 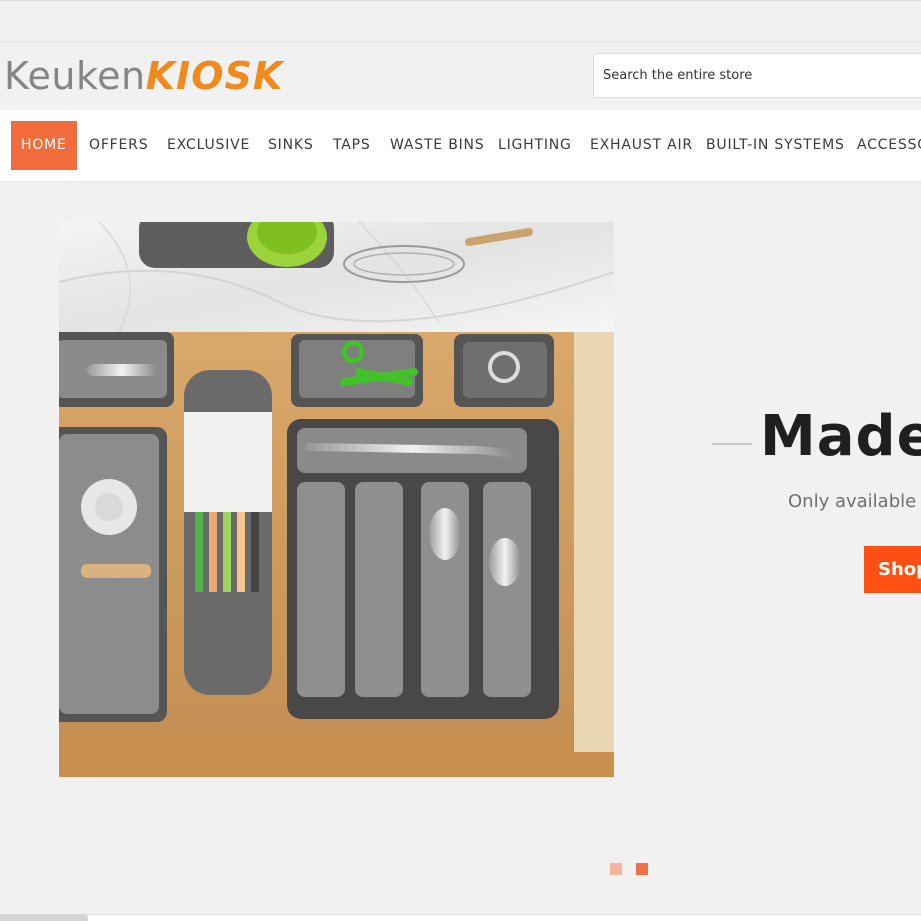 I want to click on nav-item-offers: OFFERS, so click(x=118, y=145).